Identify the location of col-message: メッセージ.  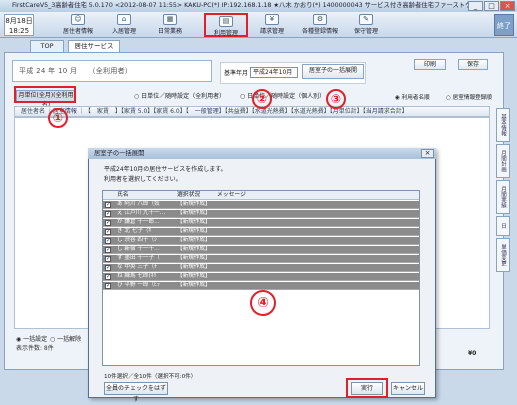
(231, 195).